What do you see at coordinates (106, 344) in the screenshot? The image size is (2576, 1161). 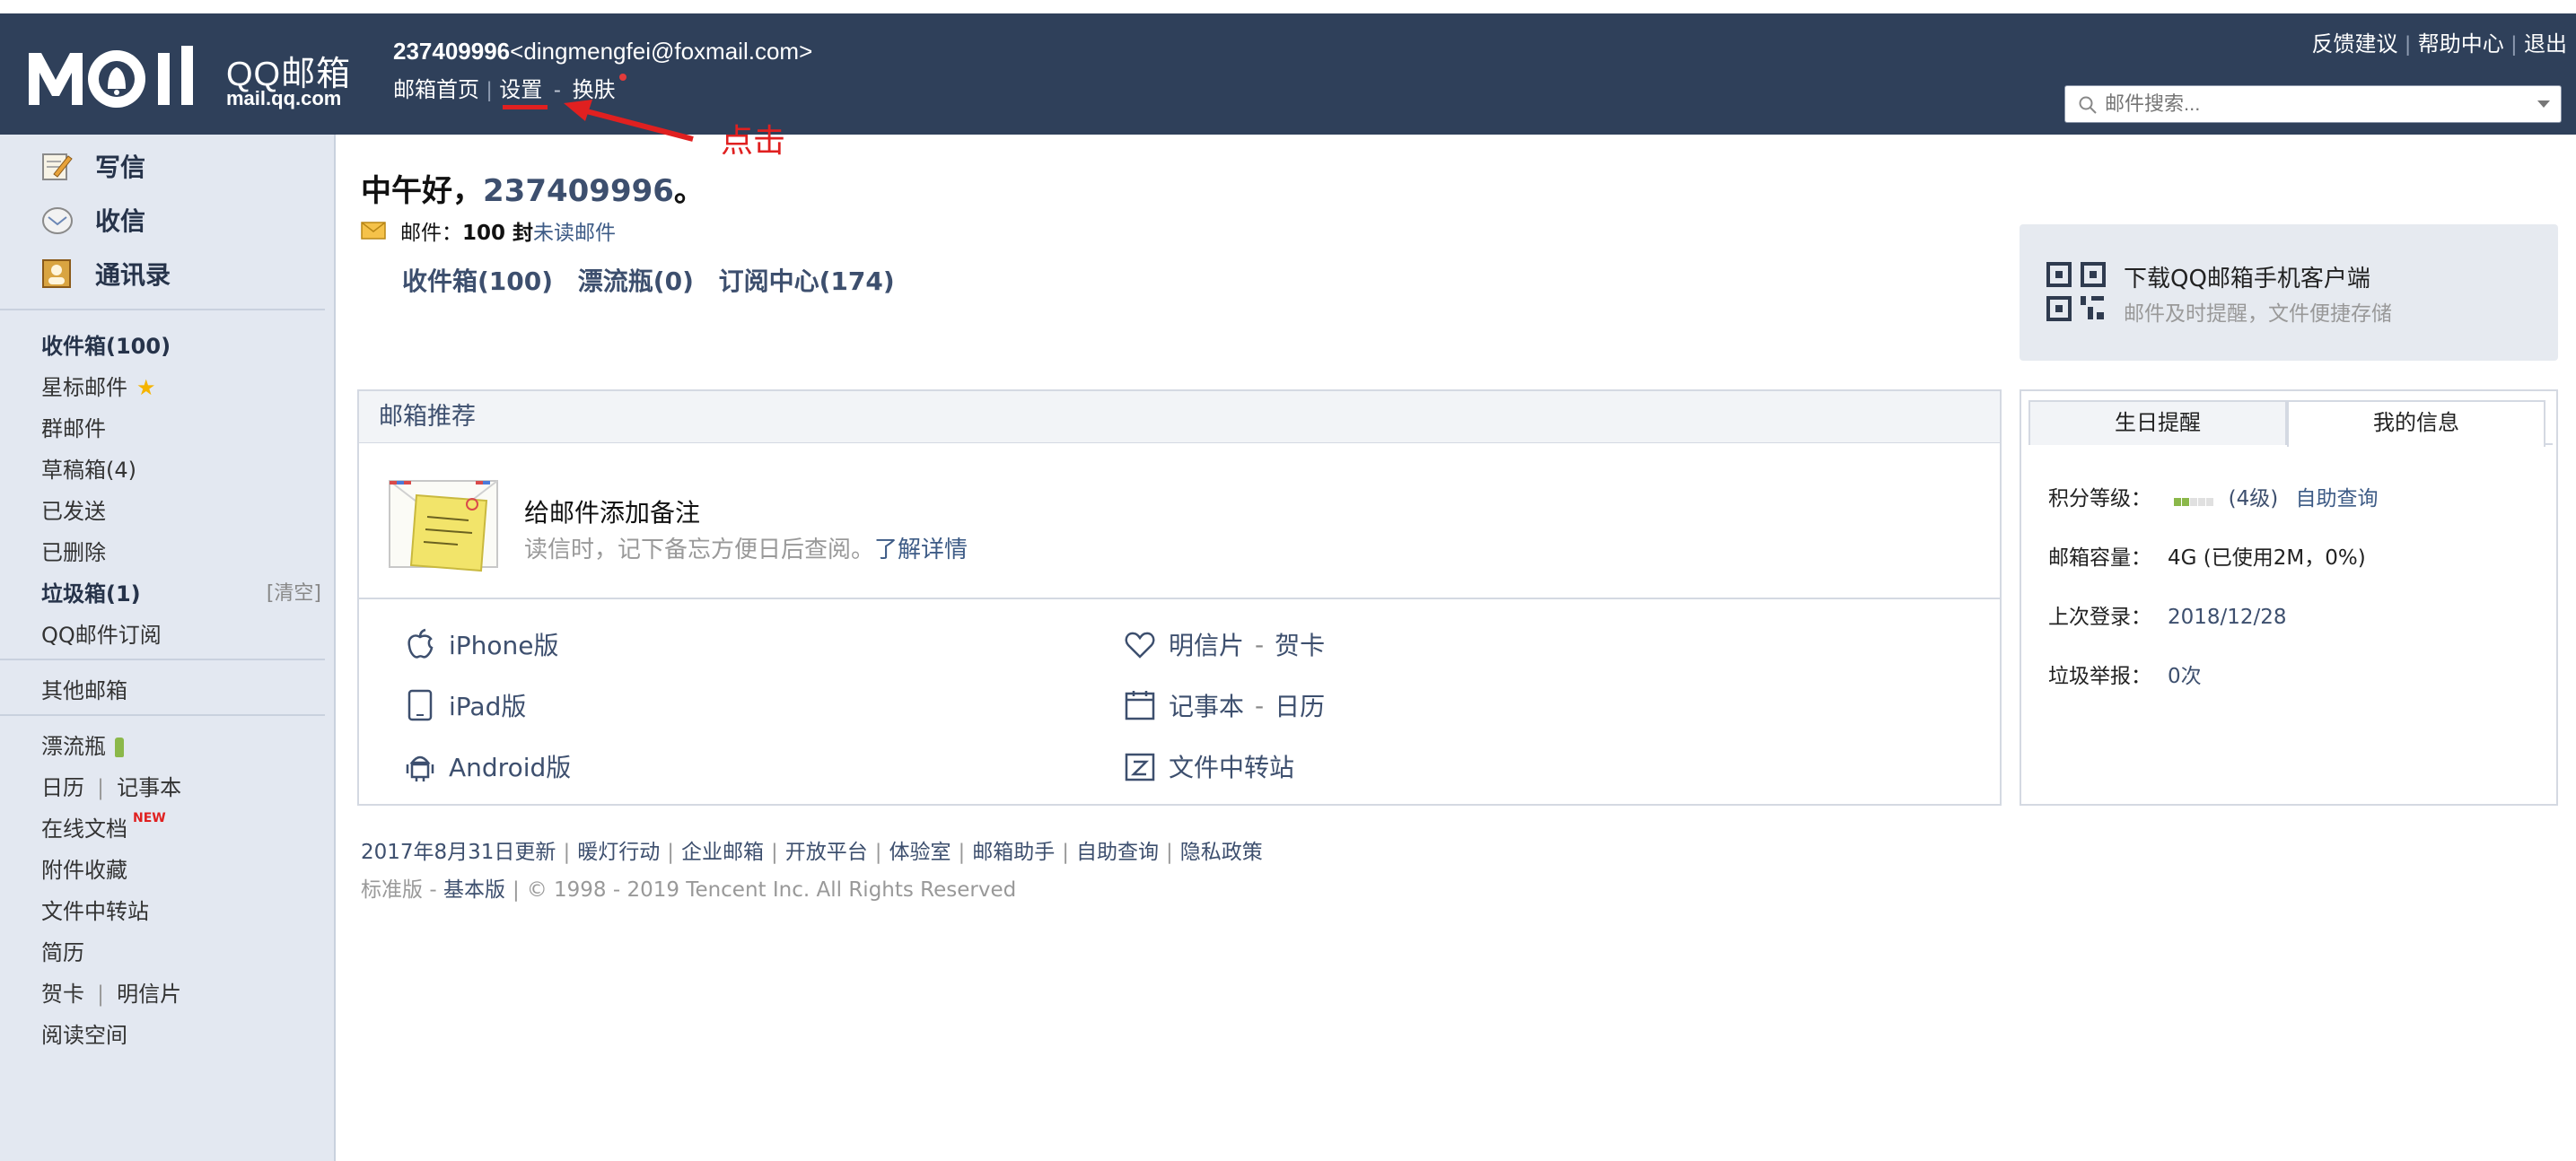 I see `sidebar-item-inbox: 收件箱(100)` at bounding box center [106, 344].